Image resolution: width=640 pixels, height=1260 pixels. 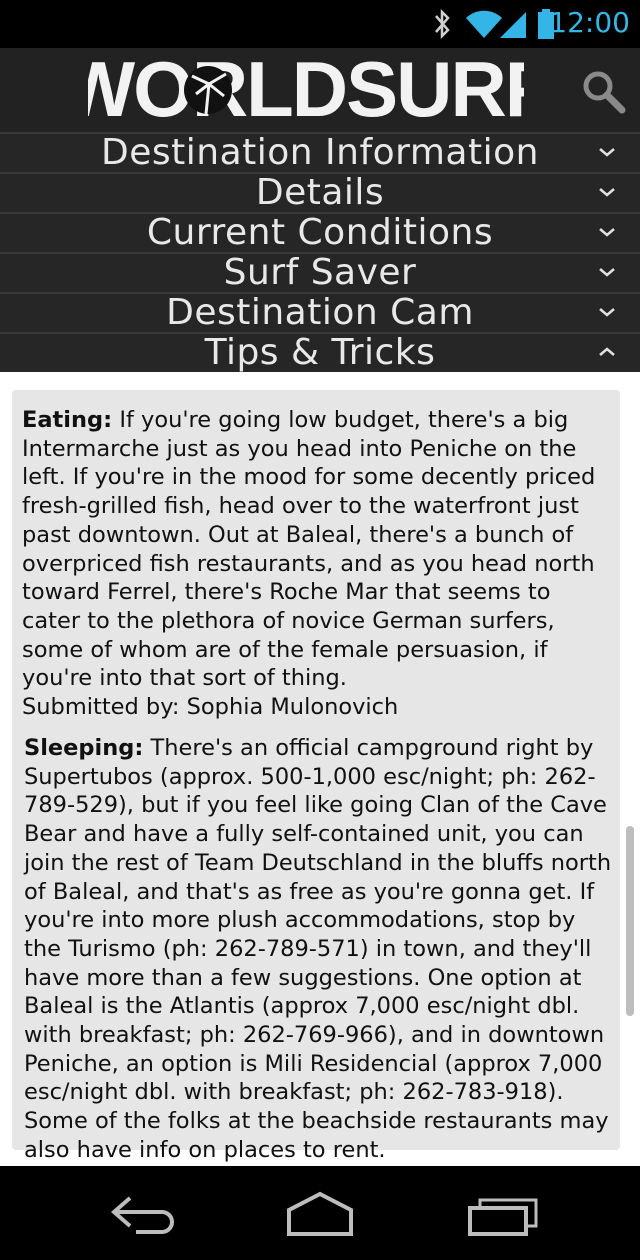 I want to click on status-bar: 12:00, so click(x=320, y=24).